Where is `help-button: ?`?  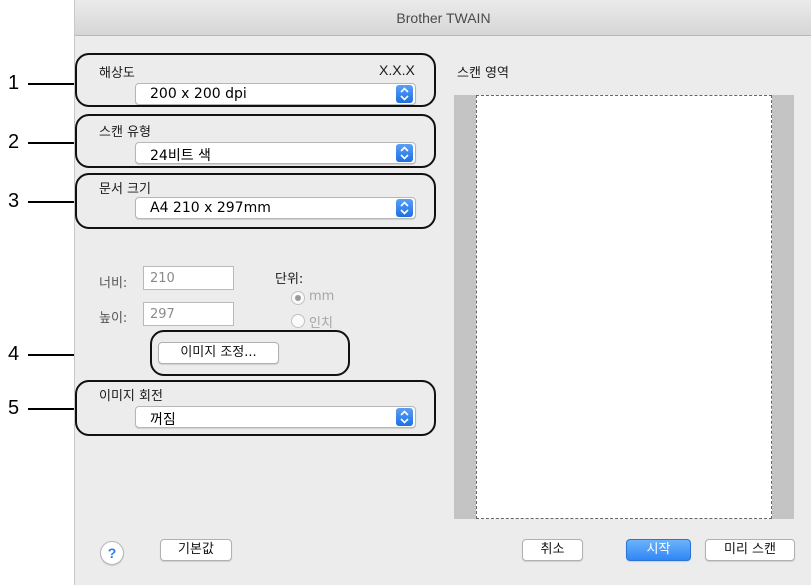
help-button: ? is located at coordinates (112, 553).